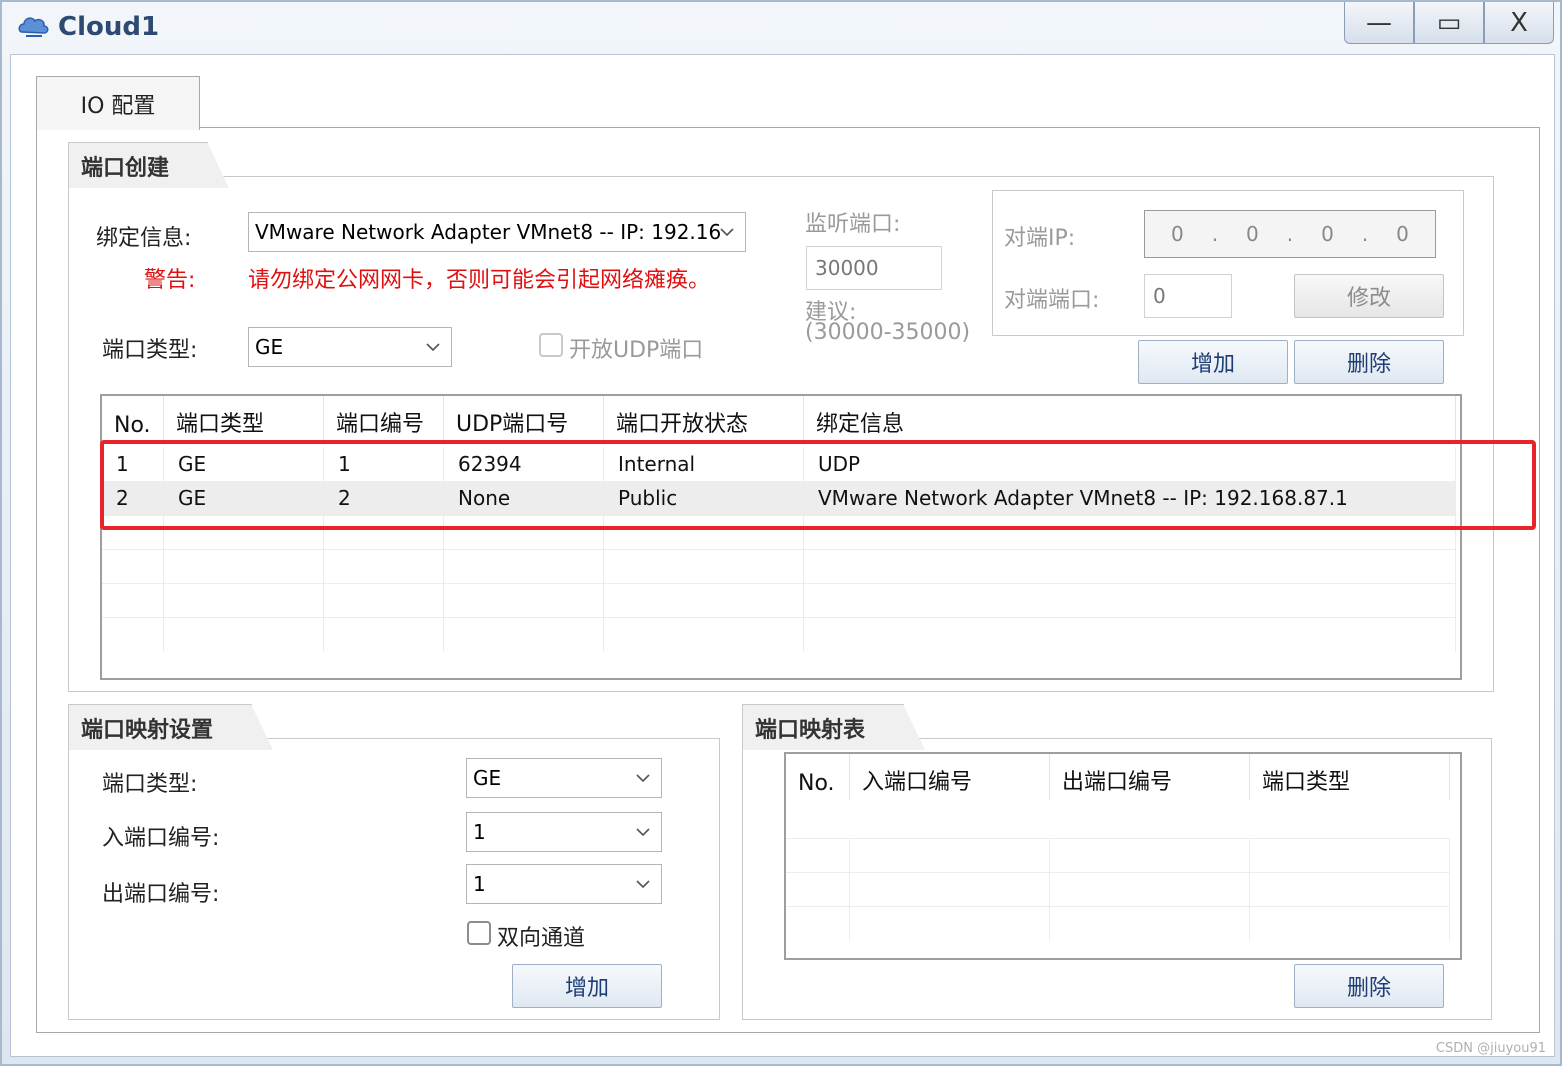 Image resolution: width=1562 pixels, height=1066 pixels. I want to click on modify-button: 修改, so click(1369, 296).